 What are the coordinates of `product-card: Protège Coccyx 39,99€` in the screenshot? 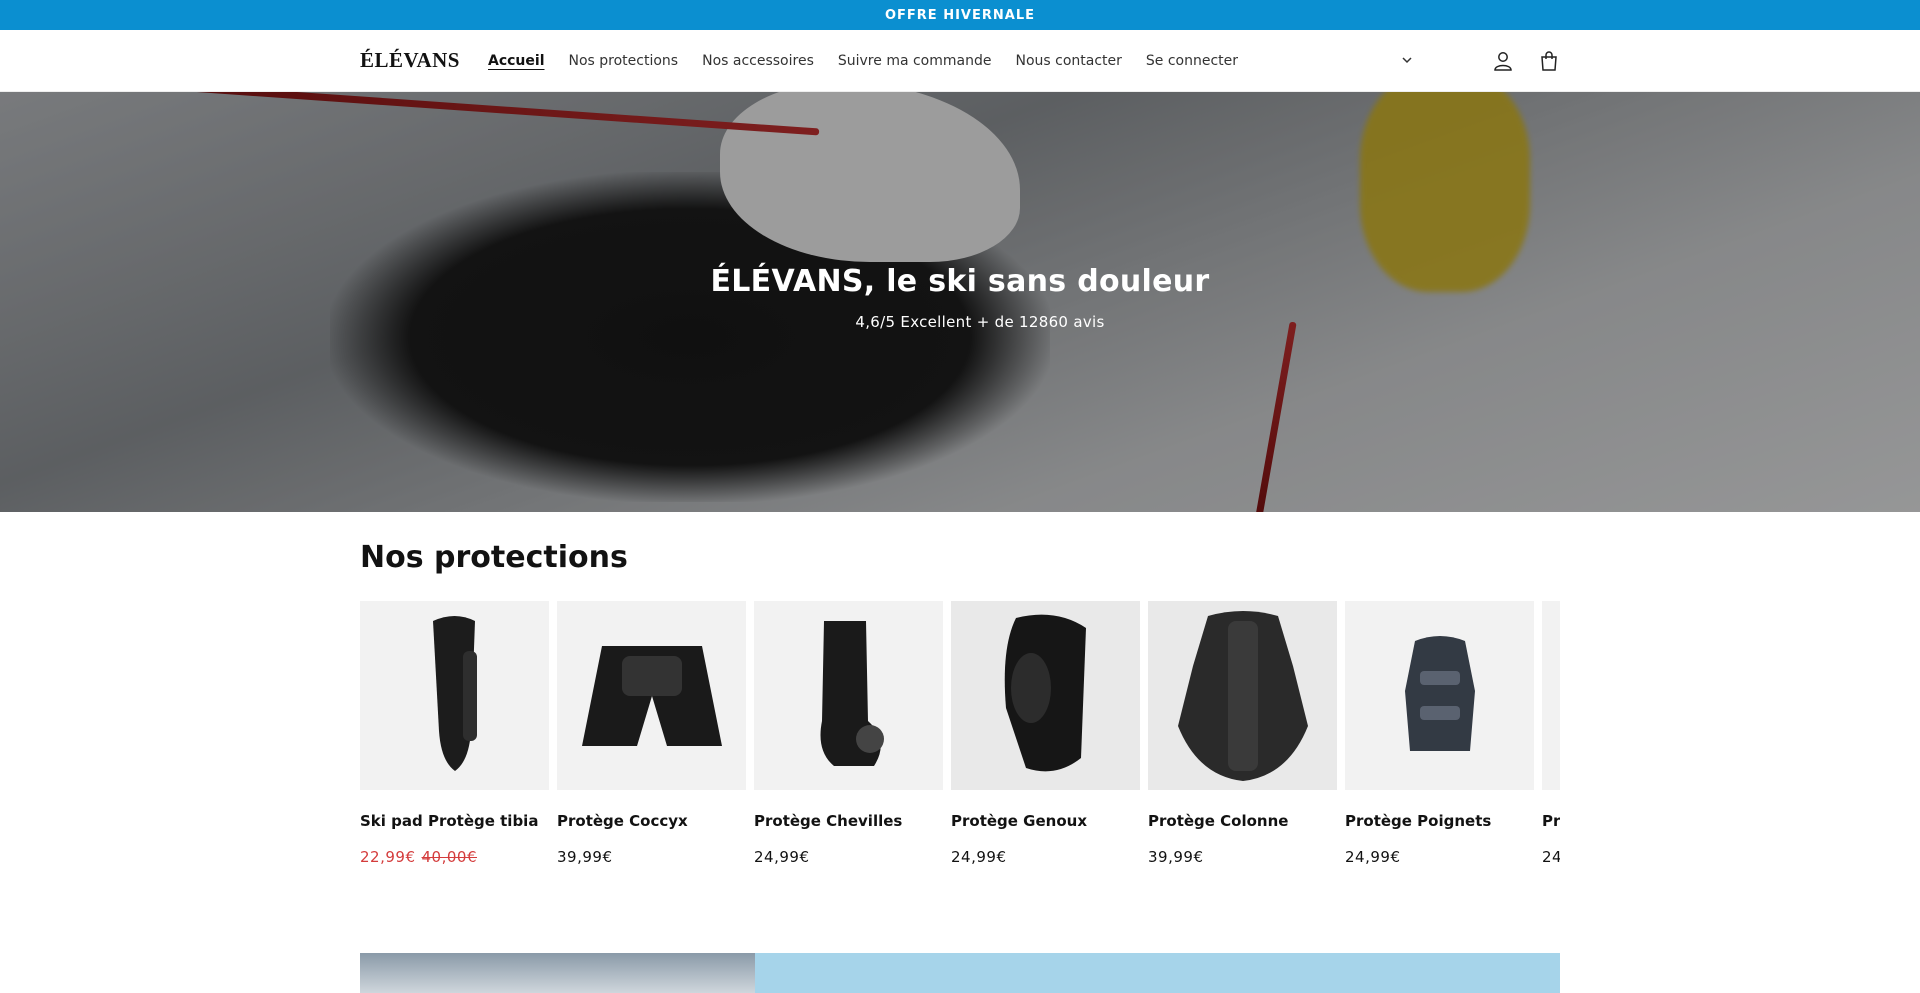 It's located at (651, 733).